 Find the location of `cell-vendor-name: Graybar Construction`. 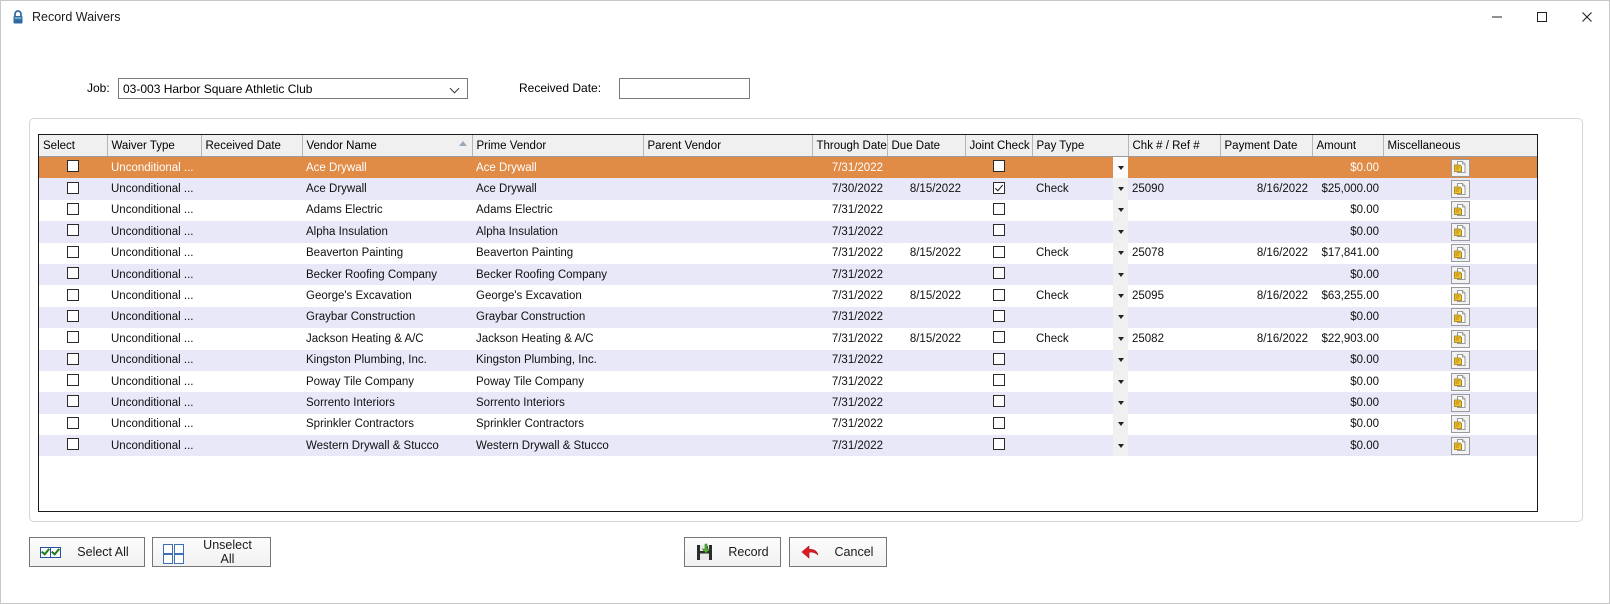

cell-vendor-name: Graybar Construction is located at coordinates (387, 317).